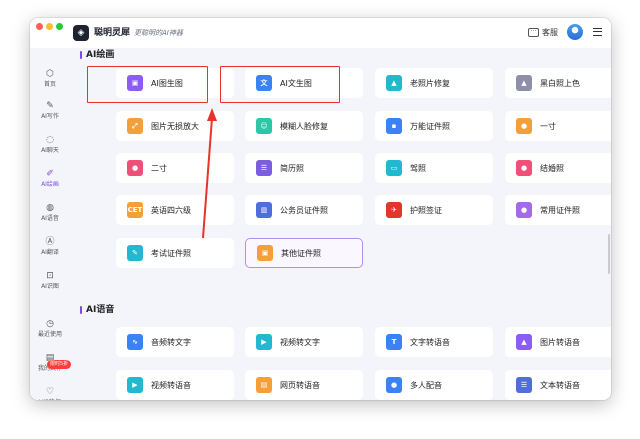  Describe the element at coordinates (550, 32) in the screenshot. I see `customer-service-label: 客服` at that location.